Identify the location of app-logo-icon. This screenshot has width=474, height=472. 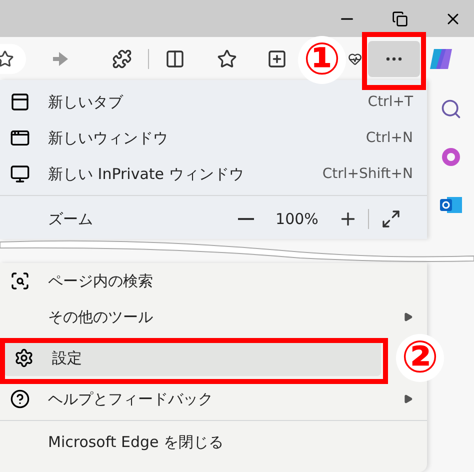
(451, 157).